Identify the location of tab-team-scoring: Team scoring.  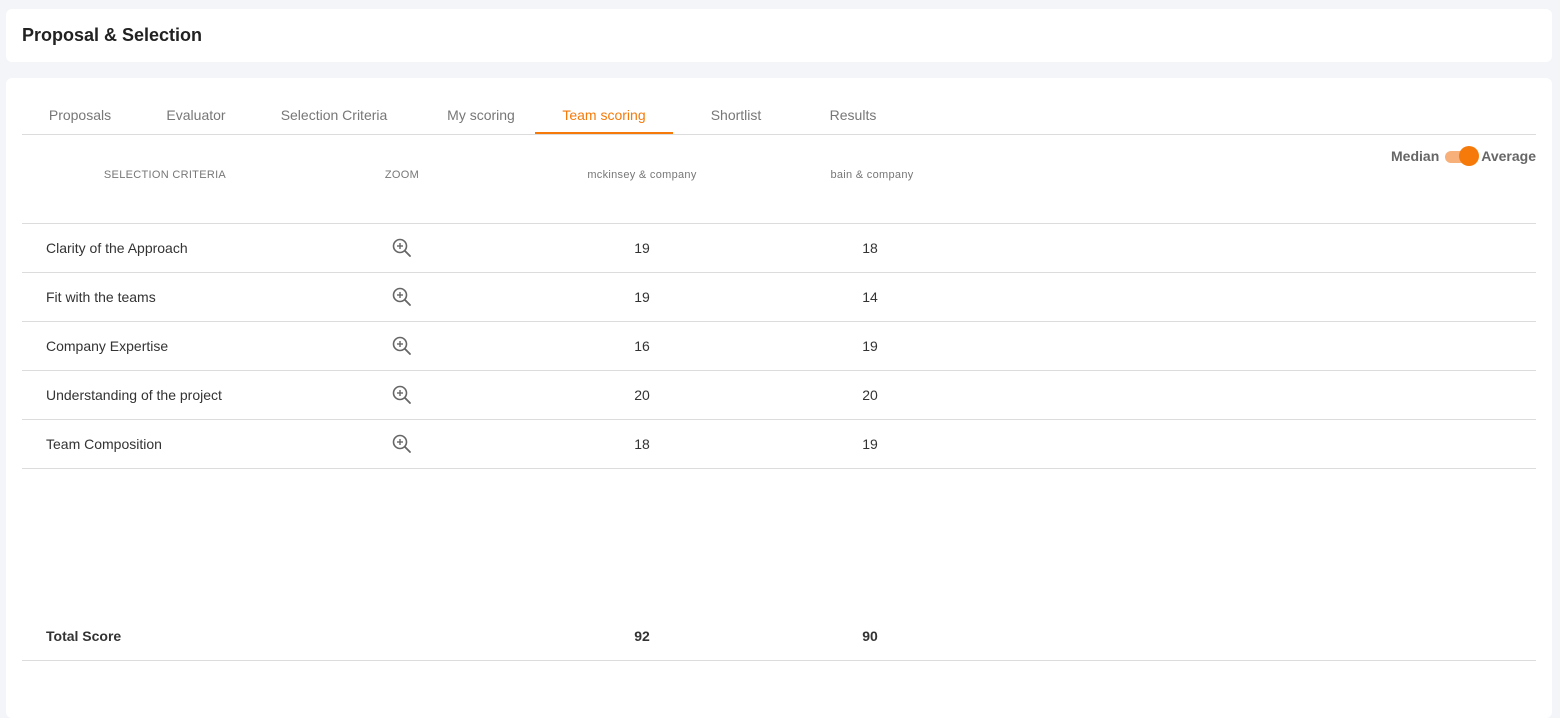
(604, 117).